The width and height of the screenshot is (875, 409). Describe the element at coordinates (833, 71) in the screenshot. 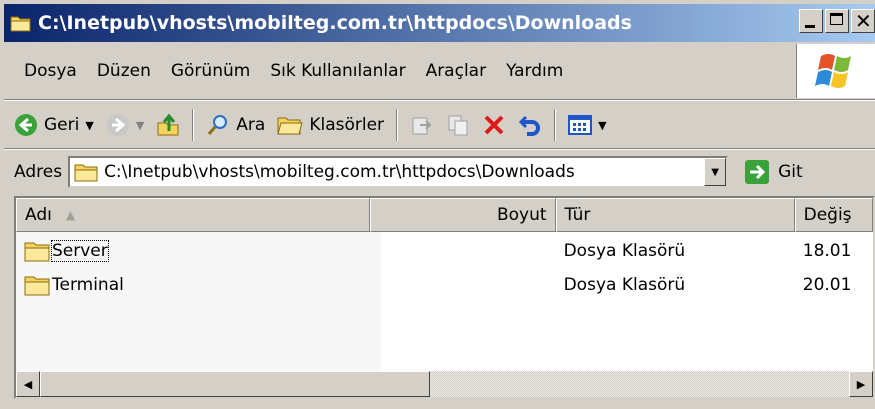

I see `windows-flag-icon` at that location.